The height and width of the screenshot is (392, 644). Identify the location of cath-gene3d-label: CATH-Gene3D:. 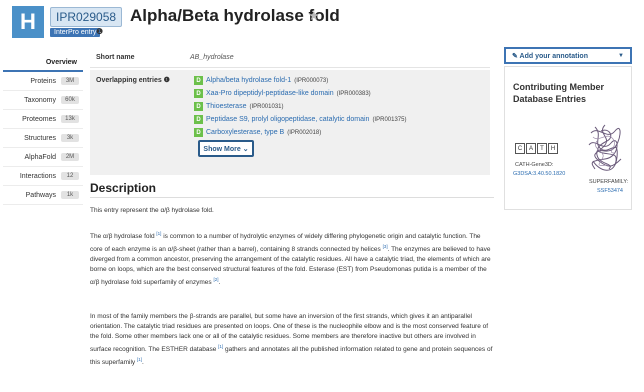
(534, 165).